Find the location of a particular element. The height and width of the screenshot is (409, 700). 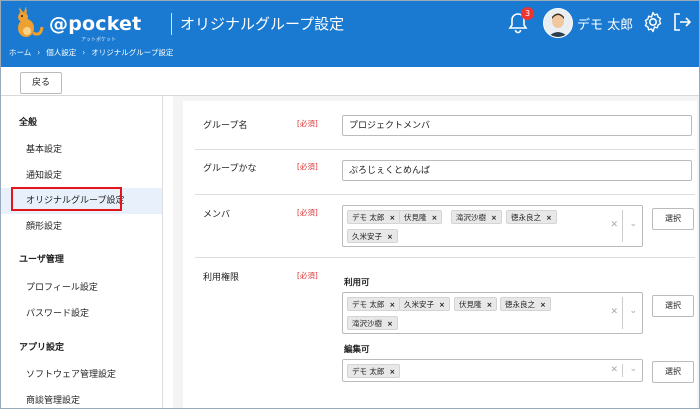

user-photo-icon is located at coordinates (558, 23).